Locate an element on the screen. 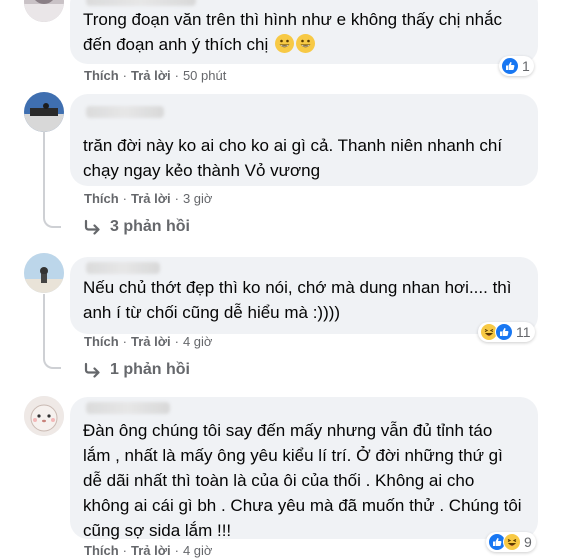 The height and width of the screenshot is (559, 580). replies-count-label: 3 phản hồi is located at coordinates (150, 226).